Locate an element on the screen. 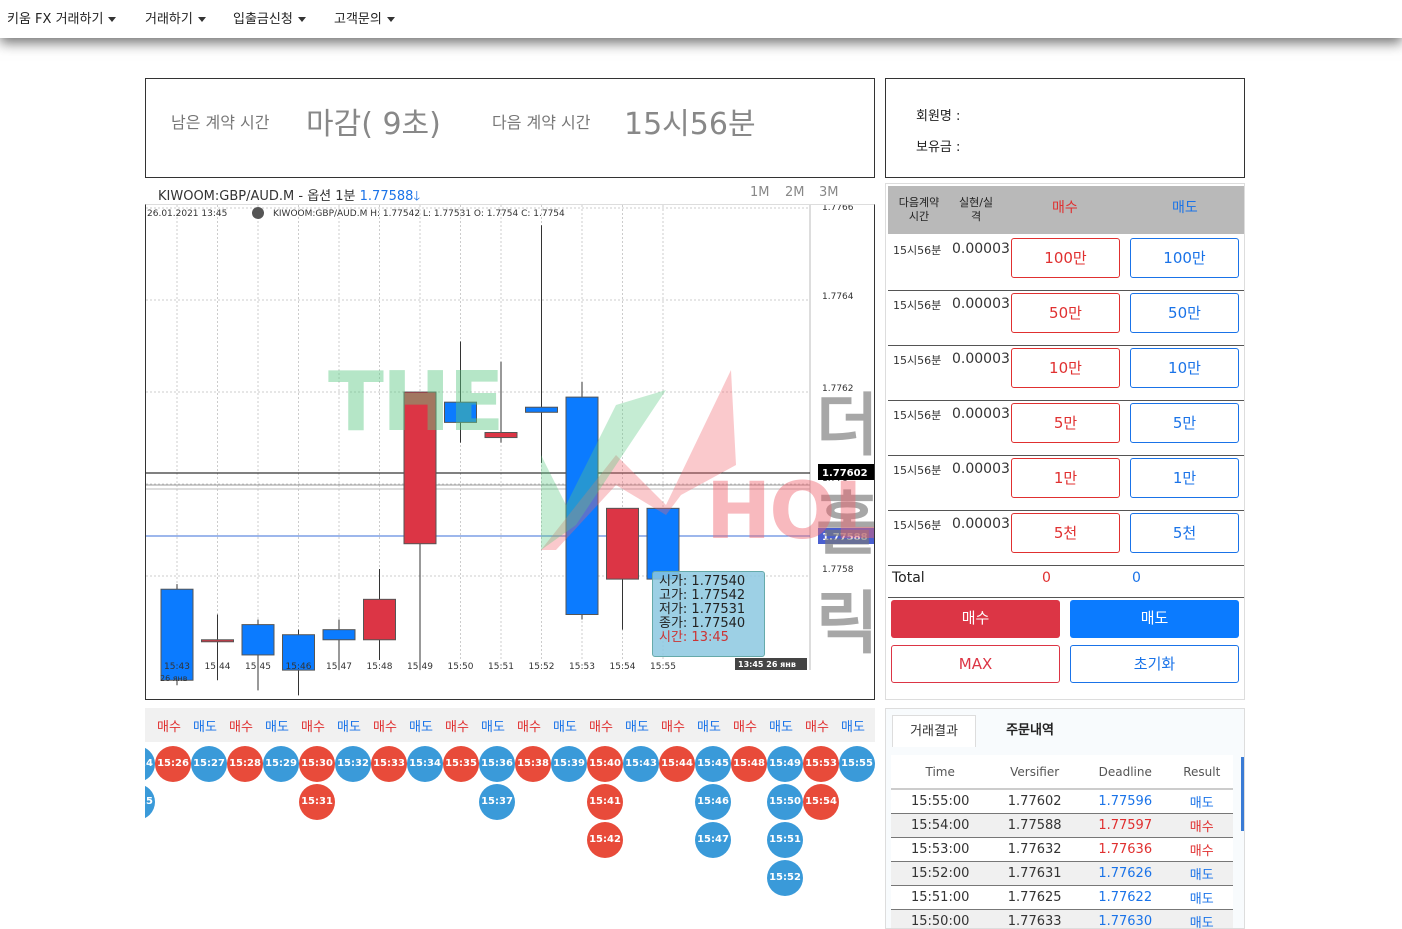  buy-button: 매수 is located at coordinates (975, 619).